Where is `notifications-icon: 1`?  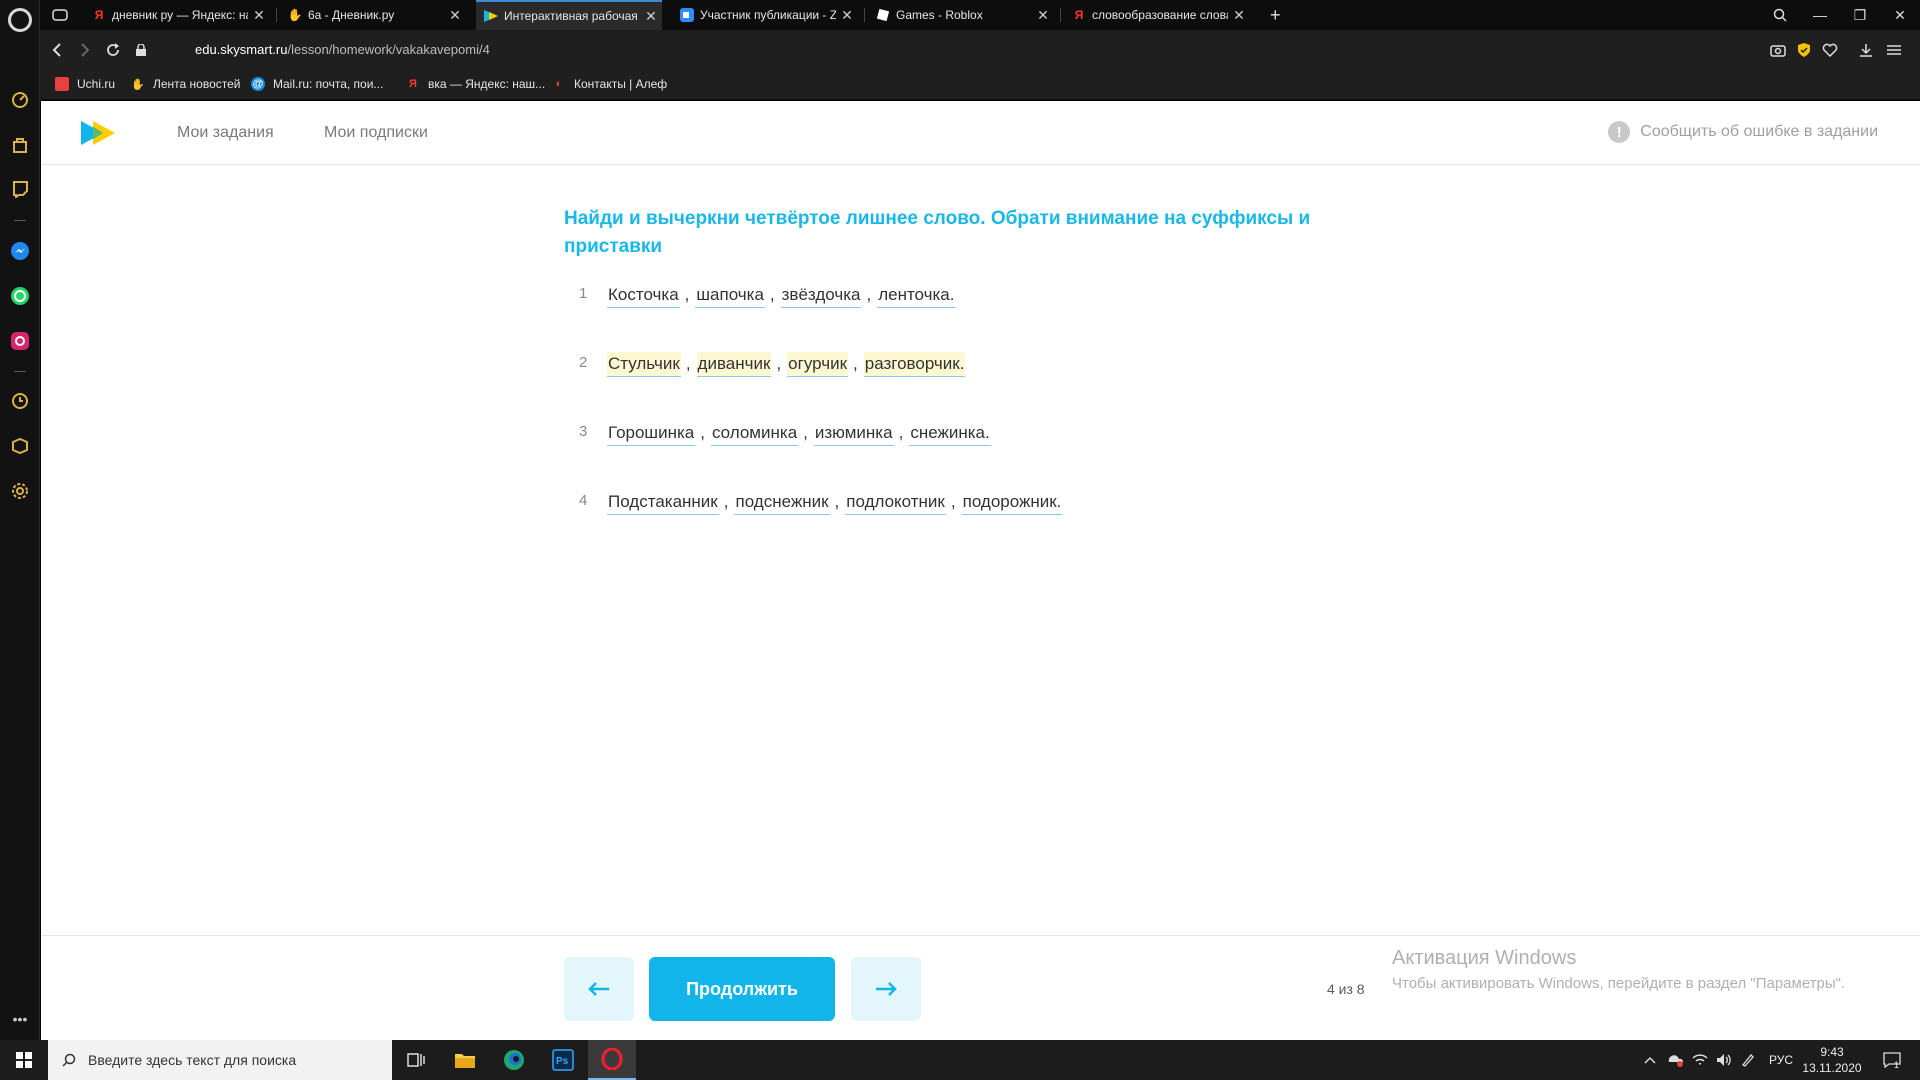
notifications-icon: 1 is located at coordinates (1892, 1060).